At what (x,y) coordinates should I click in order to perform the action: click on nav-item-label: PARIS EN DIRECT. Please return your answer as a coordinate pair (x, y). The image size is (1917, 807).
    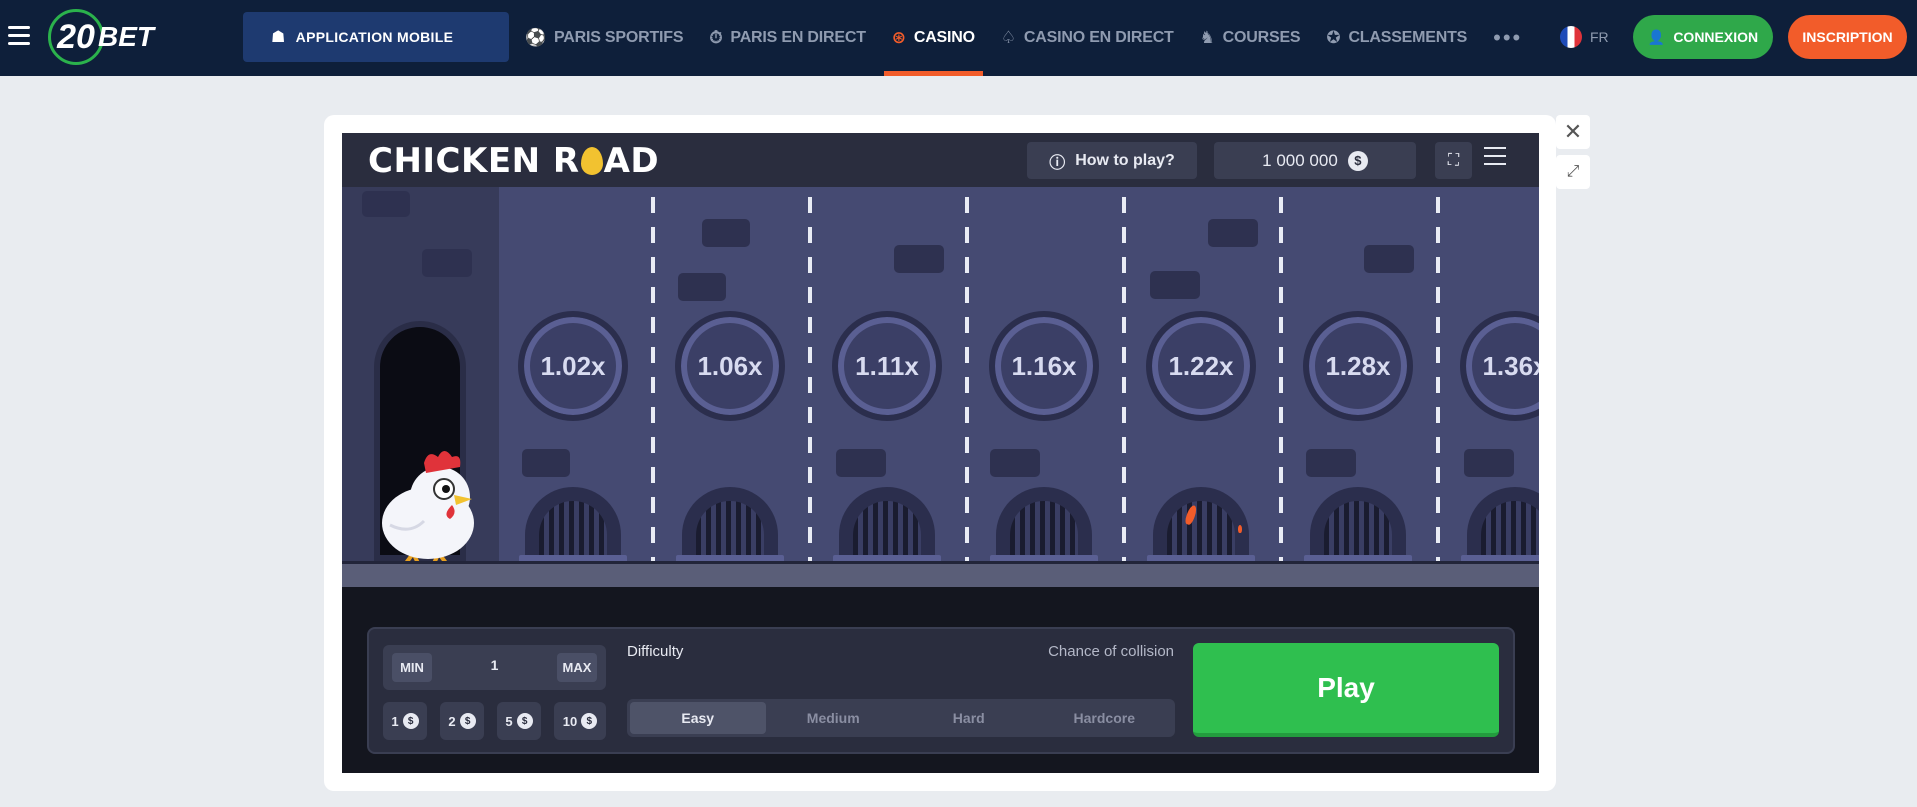
    Looking at the image, I should click on (798, 37).